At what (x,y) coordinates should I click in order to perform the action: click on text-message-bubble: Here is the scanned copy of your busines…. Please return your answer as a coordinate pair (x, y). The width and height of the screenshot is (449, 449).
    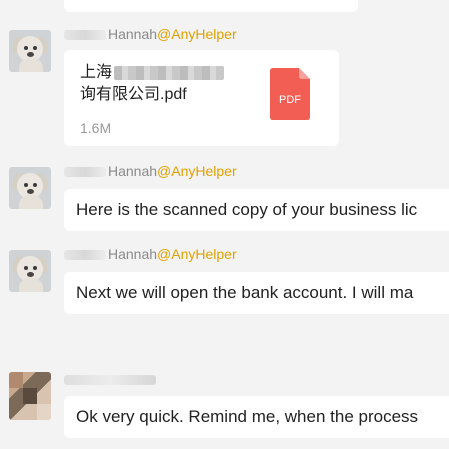
    Looking at the image, I should click on (256, 210).